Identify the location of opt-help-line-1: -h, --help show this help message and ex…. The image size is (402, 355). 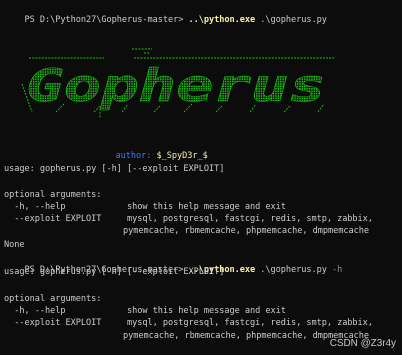
(145, 207).